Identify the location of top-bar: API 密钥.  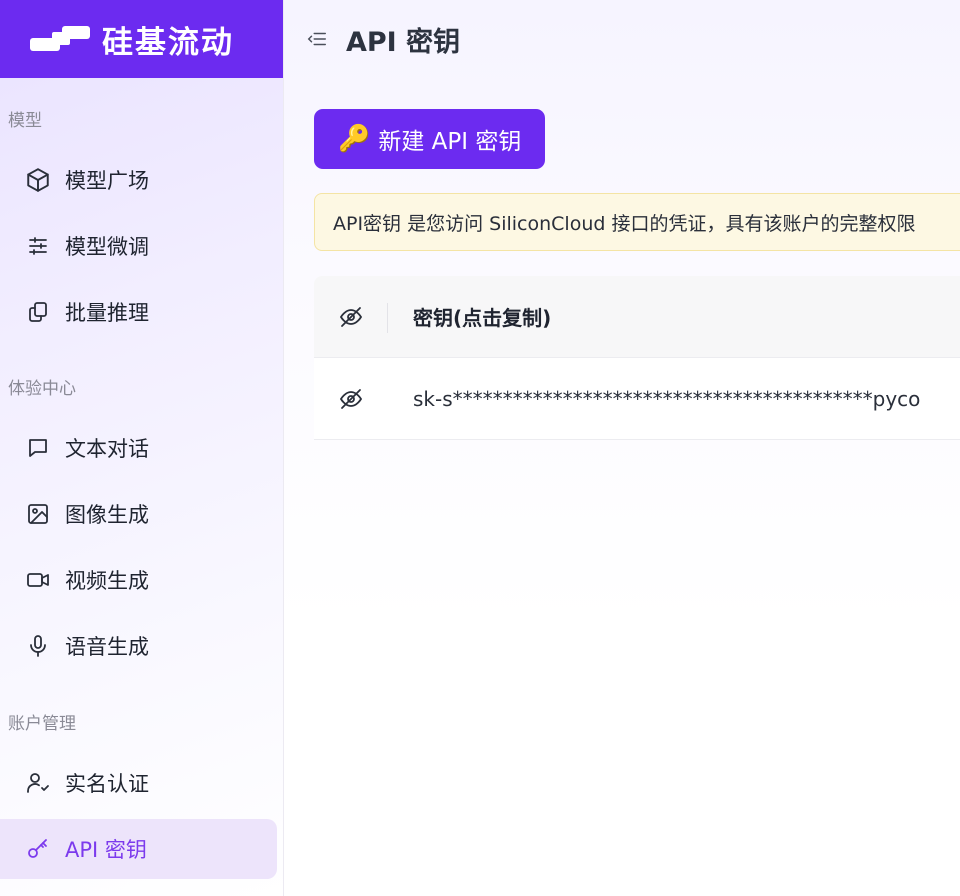
(622, 39).